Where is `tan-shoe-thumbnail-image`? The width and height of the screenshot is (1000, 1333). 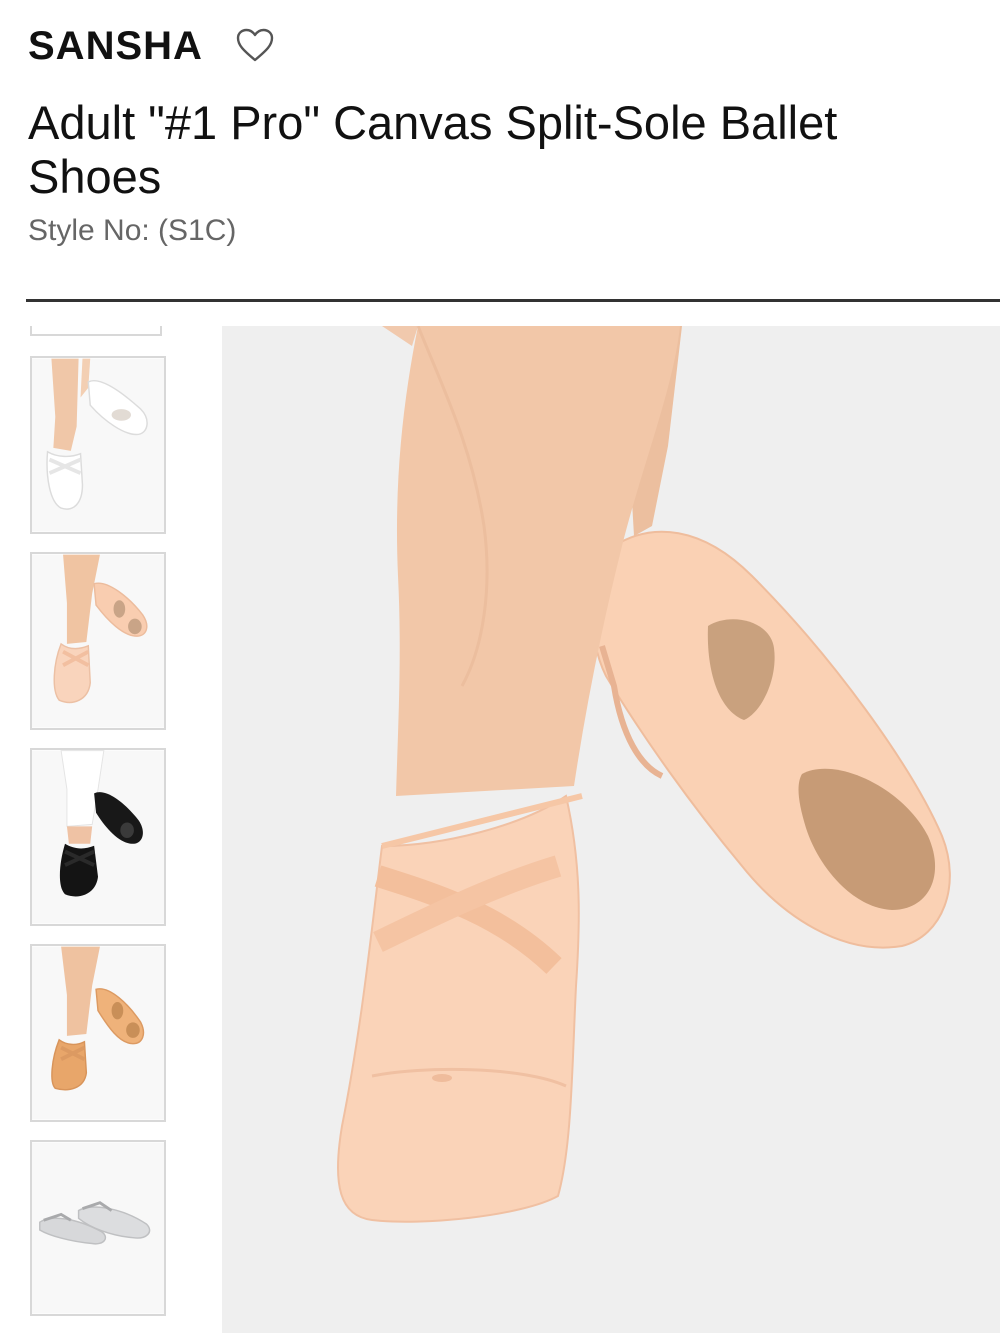 tan-shoe-thumbnail-image is located at coordinates (98, 1033).